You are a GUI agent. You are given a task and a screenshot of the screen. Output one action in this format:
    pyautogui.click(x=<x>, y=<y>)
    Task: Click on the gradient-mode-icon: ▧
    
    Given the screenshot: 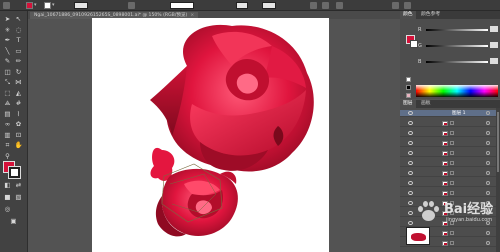 What is the action you would take?
    pyautogui.click(x=18, y=197)
    